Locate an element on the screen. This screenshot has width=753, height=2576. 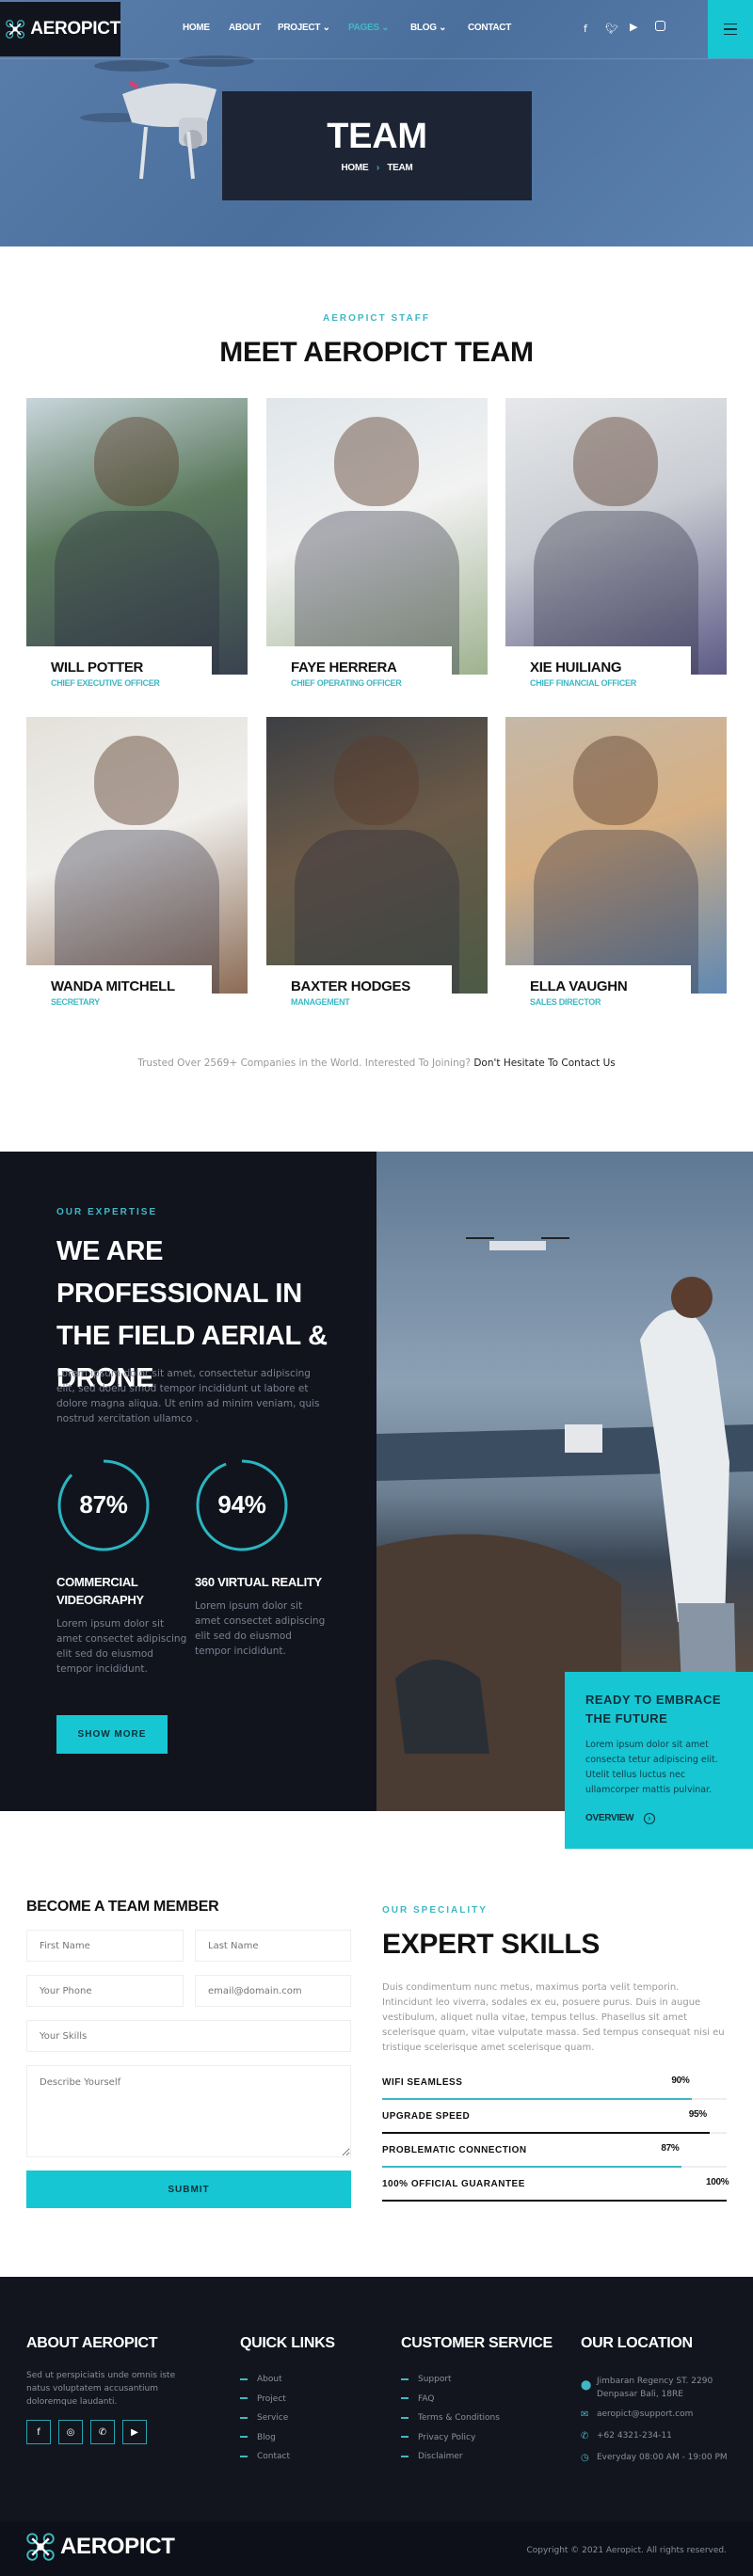
skill-bar: WIFI SEAMLESS 90% is located at coordinates (554, 2088).